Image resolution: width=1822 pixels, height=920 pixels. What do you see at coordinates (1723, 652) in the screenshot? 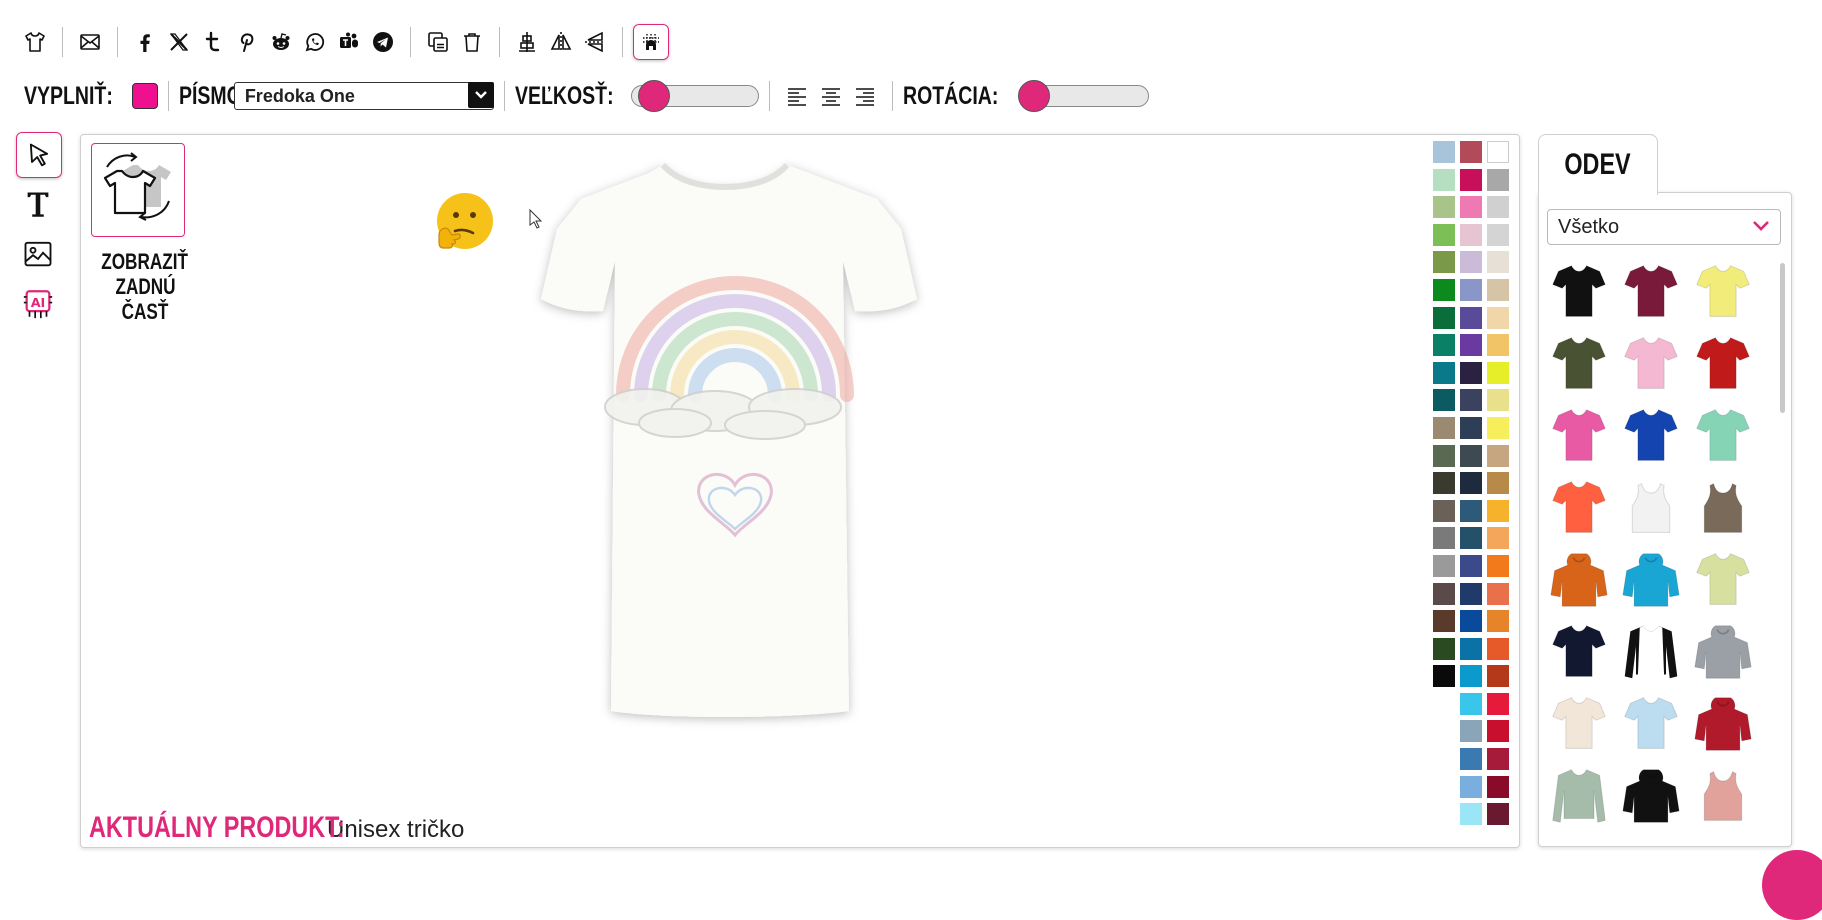
I see `product-thumb-hoodie-grey` at bounding box center [1723, 652].